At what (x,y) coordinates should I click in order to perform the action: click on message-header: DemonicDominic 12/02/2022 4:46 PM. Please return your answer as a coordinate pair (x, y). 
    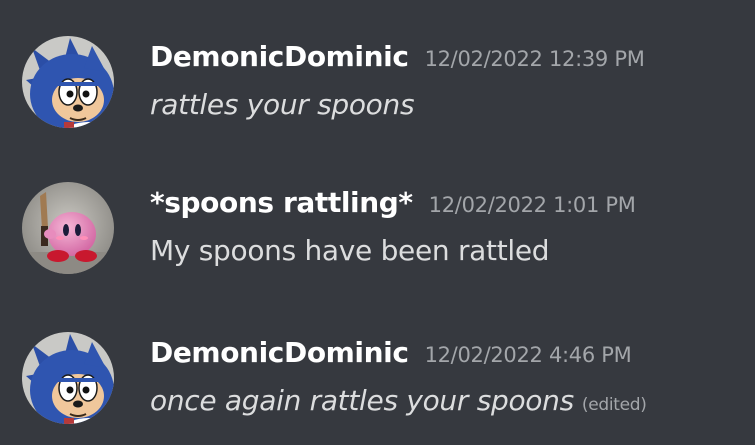
    Looking at the image, I should click on (391, 352).